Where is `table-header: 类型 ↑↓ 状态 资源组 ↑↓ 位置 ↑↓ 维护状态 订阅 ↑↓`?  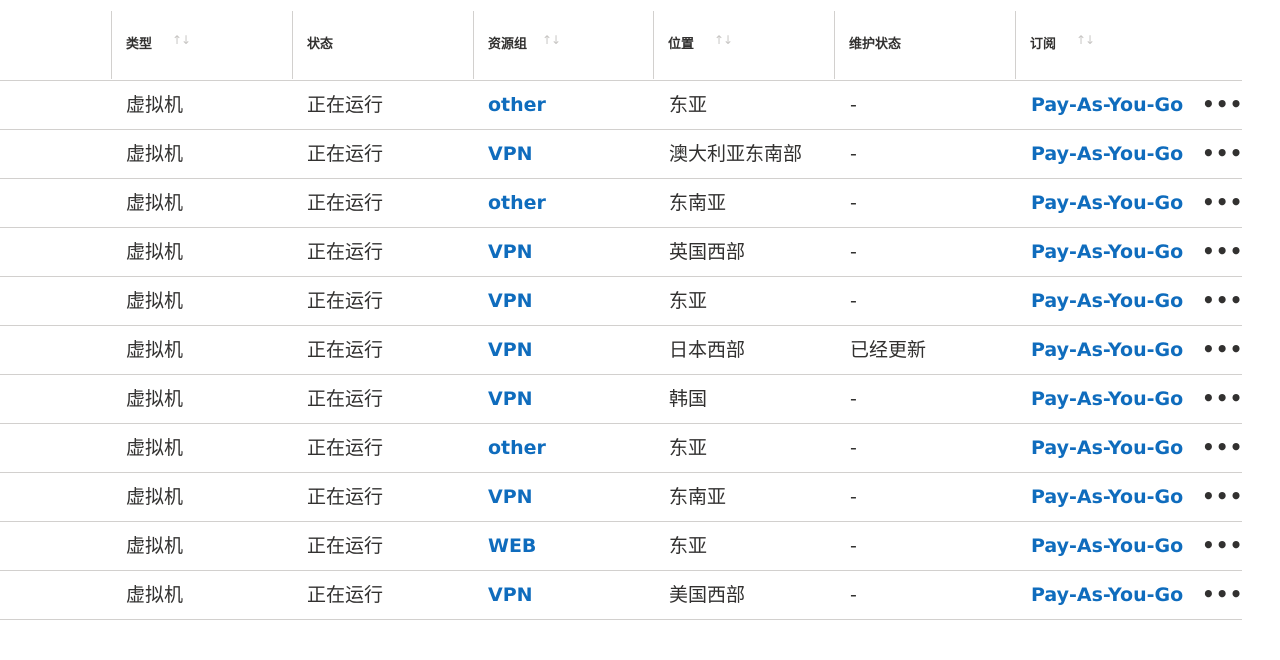
table-header: 类型 ↑↓ 状态 资源组 ↑↓ 位置 ↑↓ 维护状态 订阅 ↑↓ is located at coordinates (621, 40).